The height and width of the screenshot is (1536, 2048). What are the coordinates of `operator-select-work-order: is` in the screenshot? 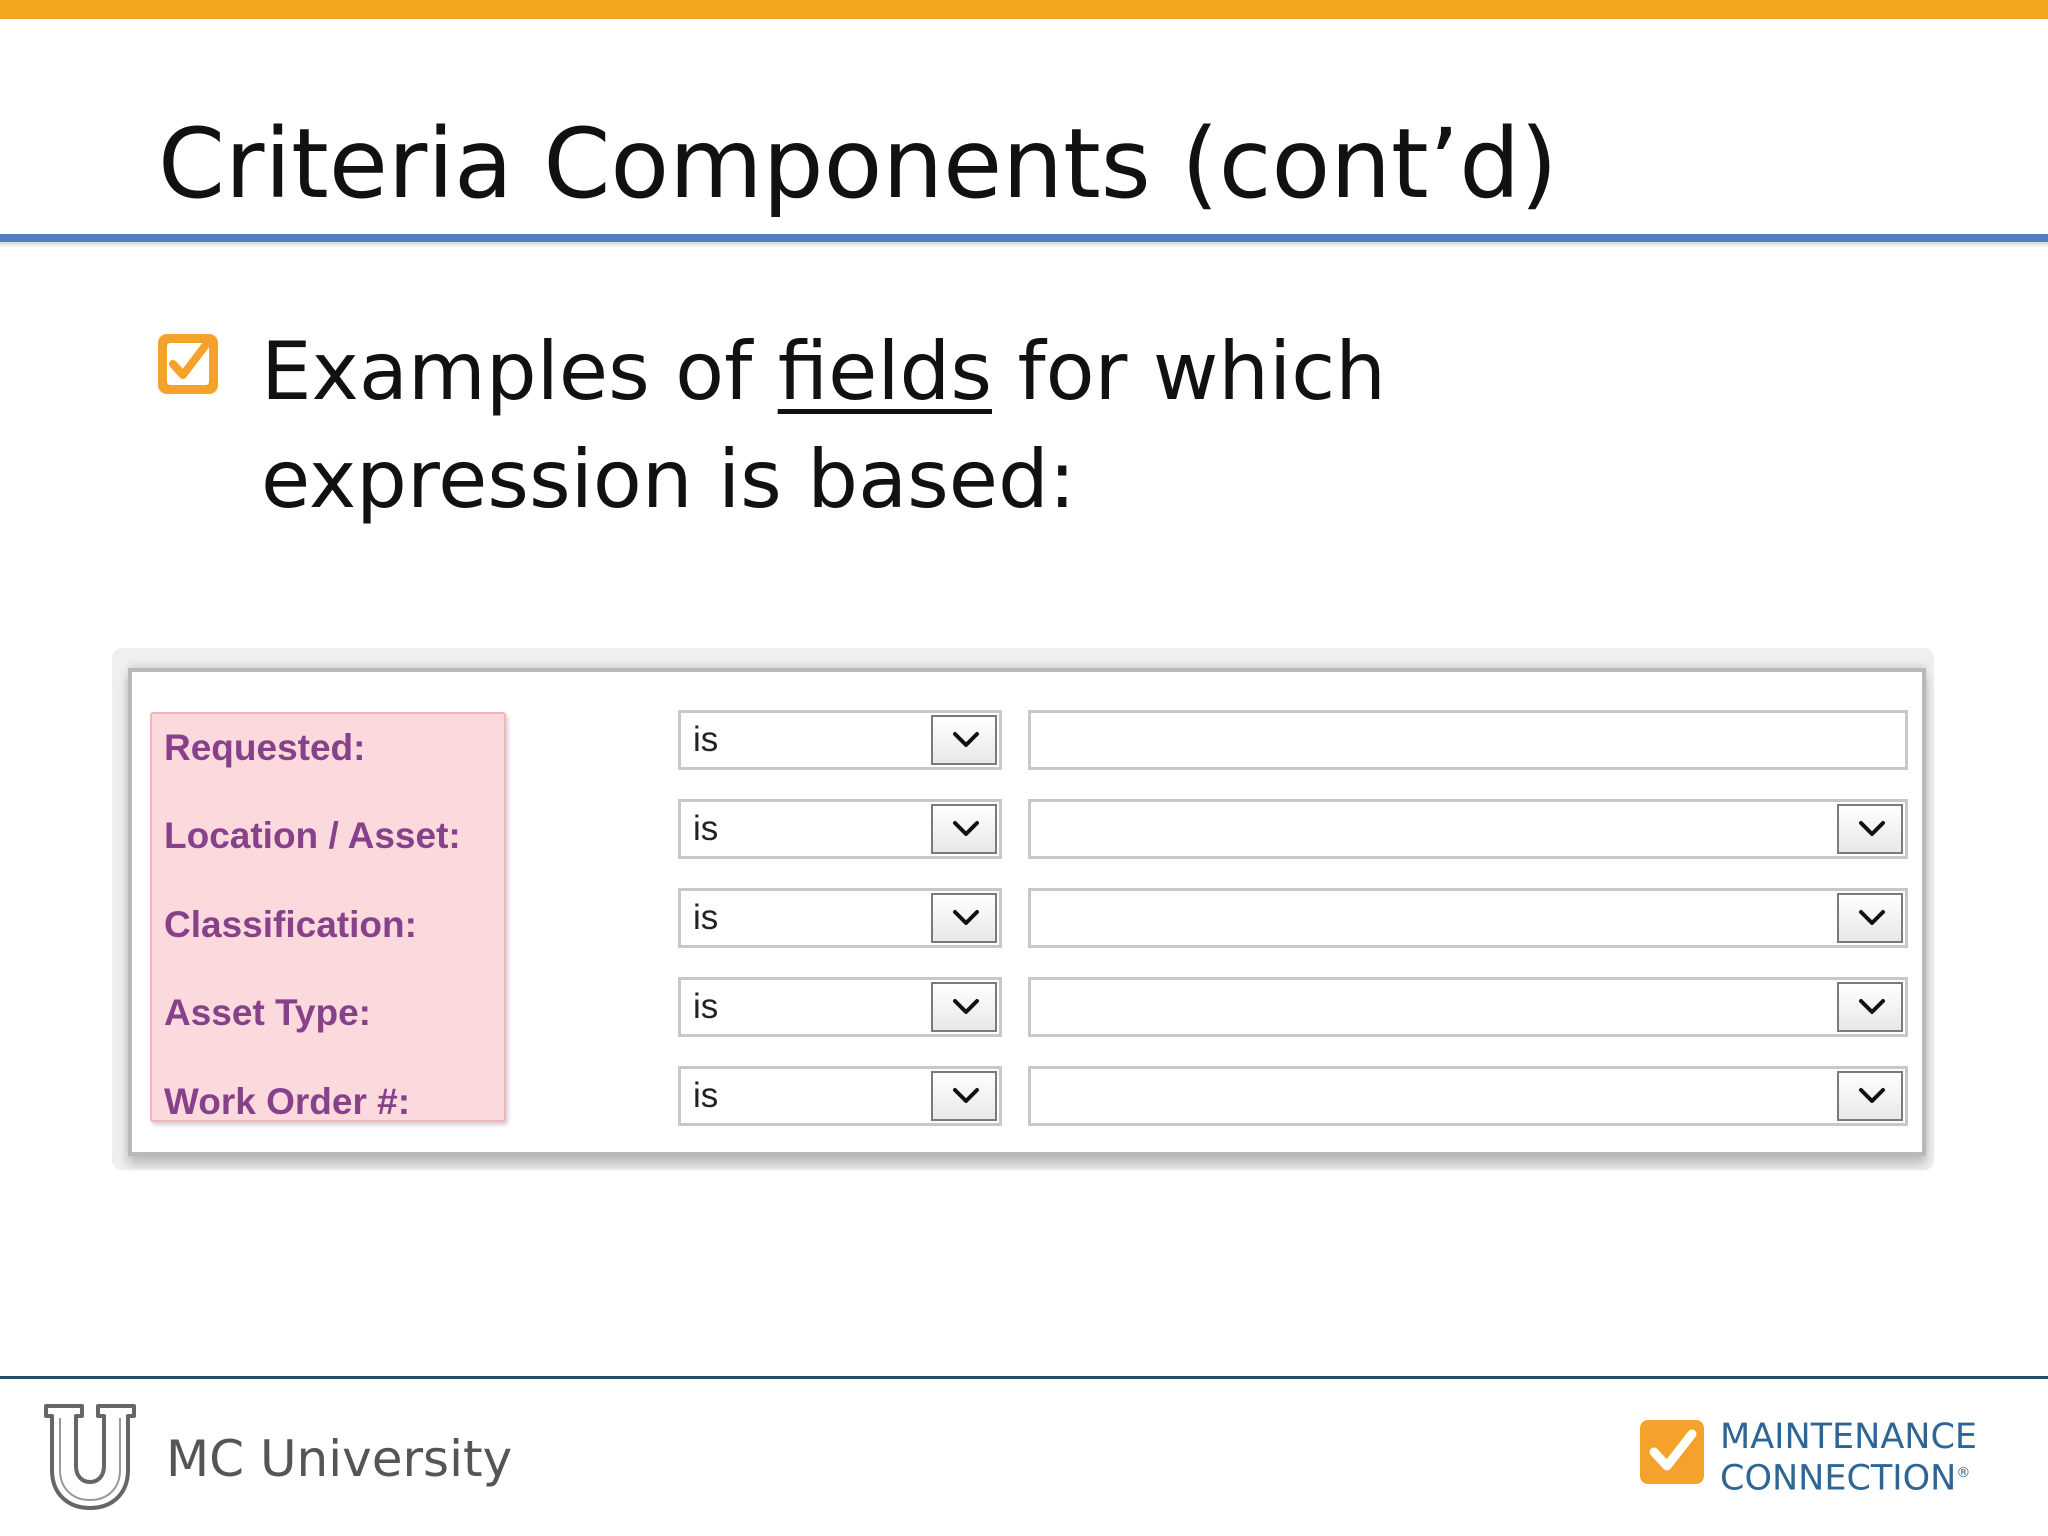 It's located at (840, 1096).